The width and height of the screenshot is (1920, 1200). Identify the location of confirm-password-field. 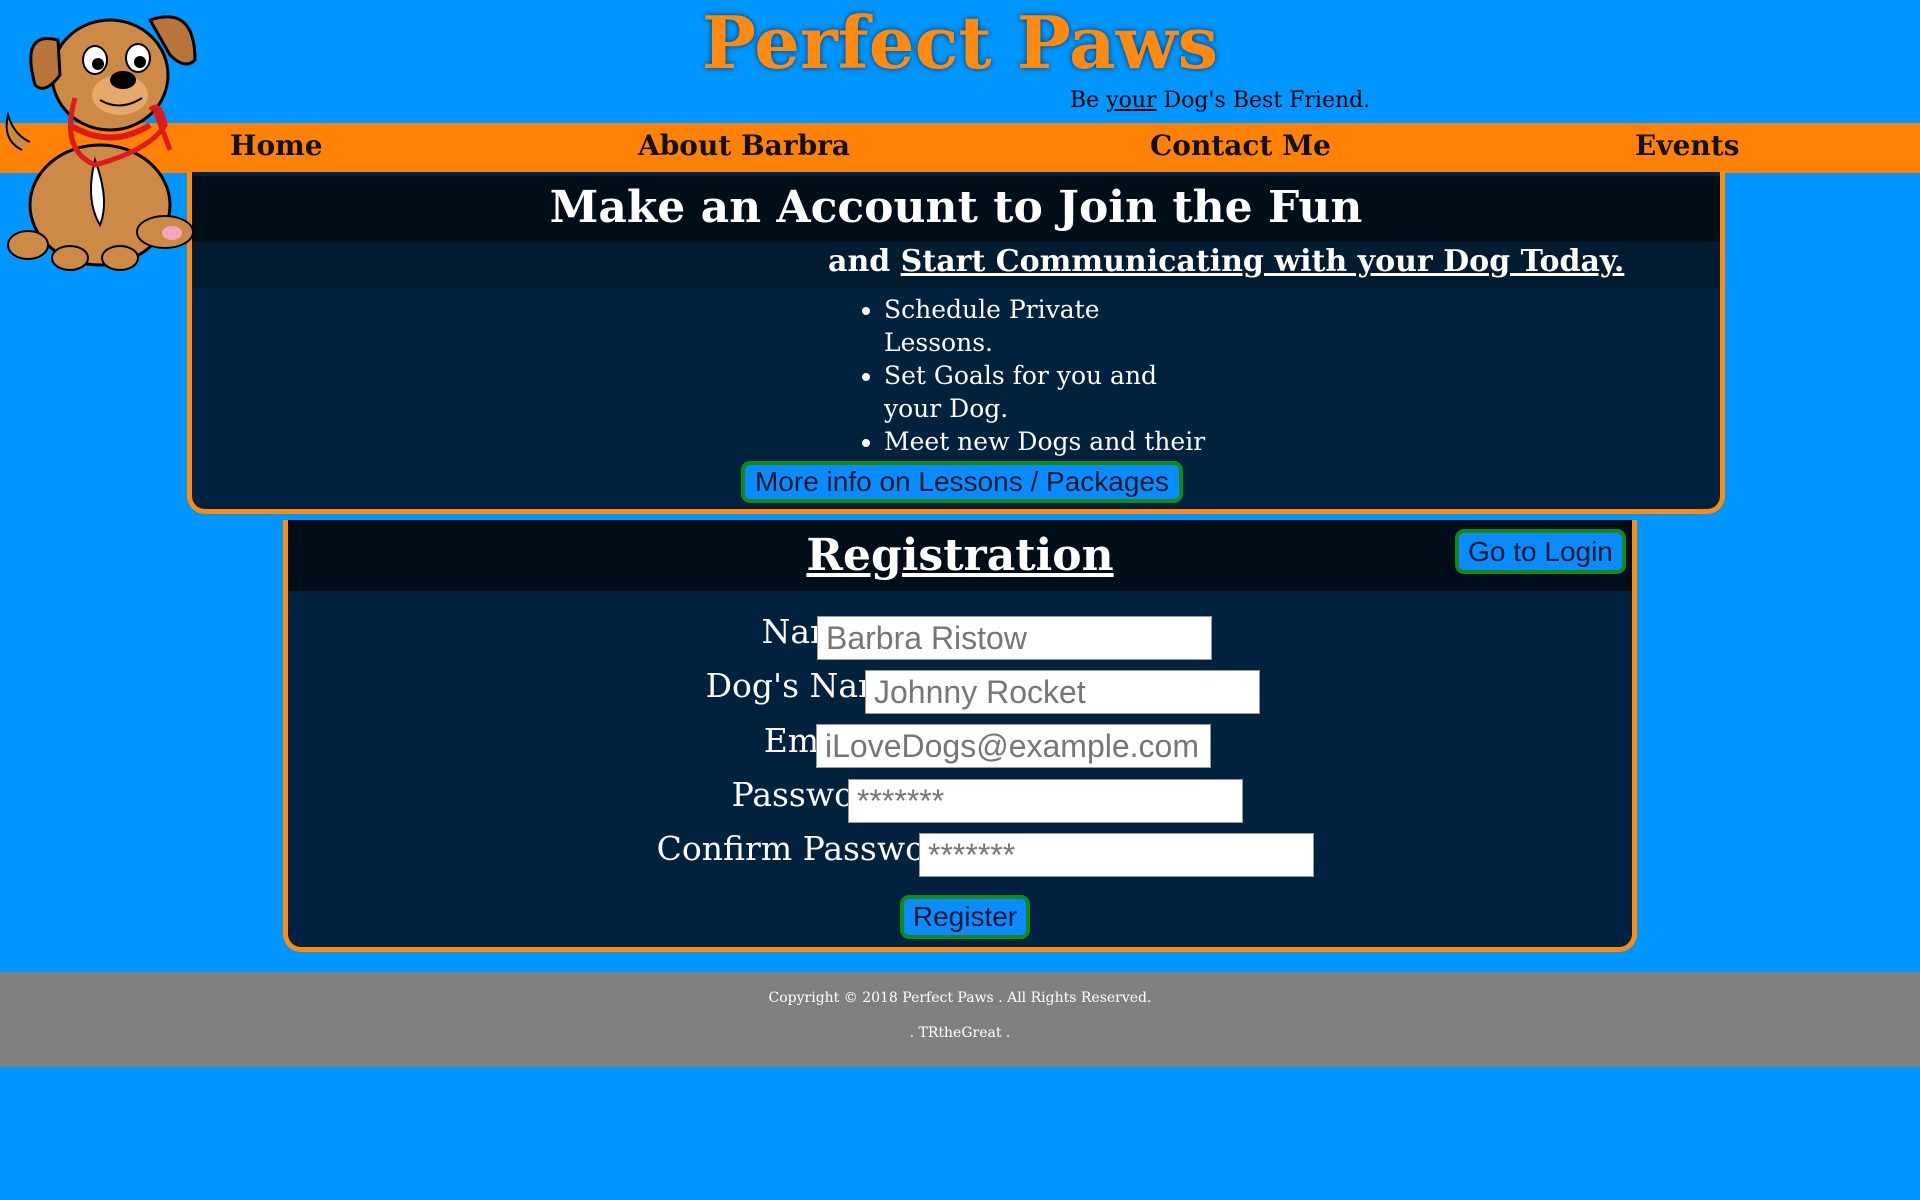
(1116, 855).